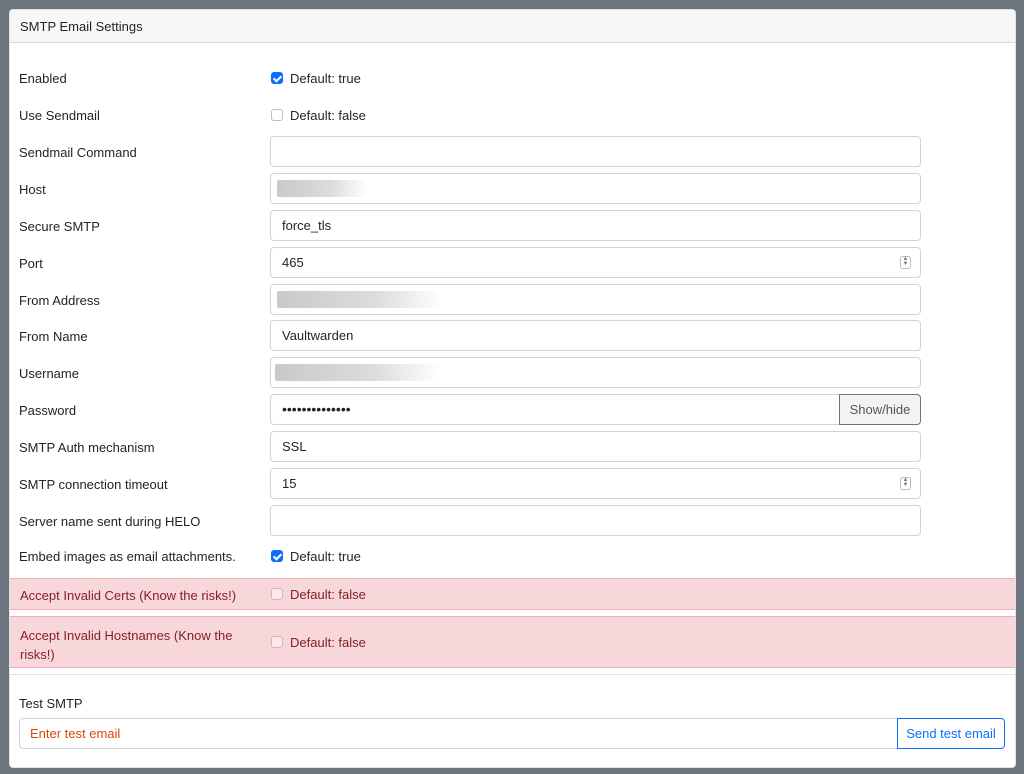 This screenshot has height=774, width=1024. I want to click on secure-smtp-label: Secure SMTP, so click(59, 226).